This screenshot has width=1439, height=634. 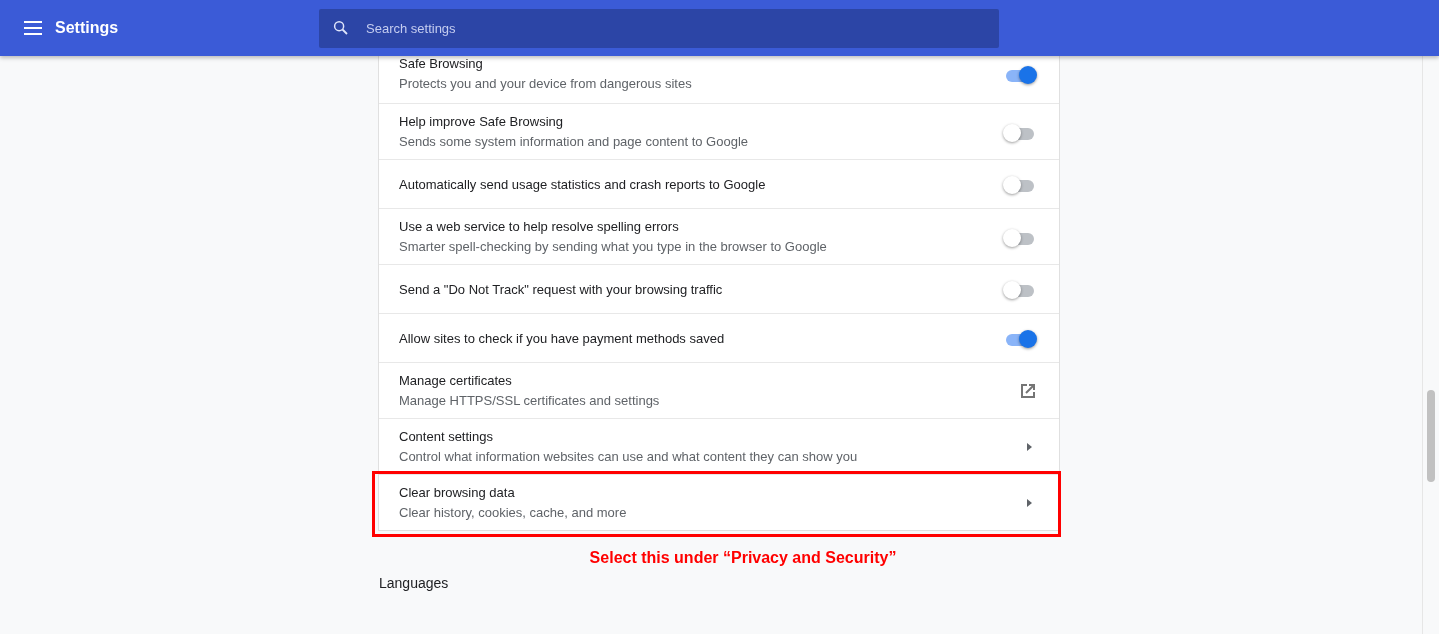 I want to click on setting-title: Safe Browsing, so click(x=441, y=63).